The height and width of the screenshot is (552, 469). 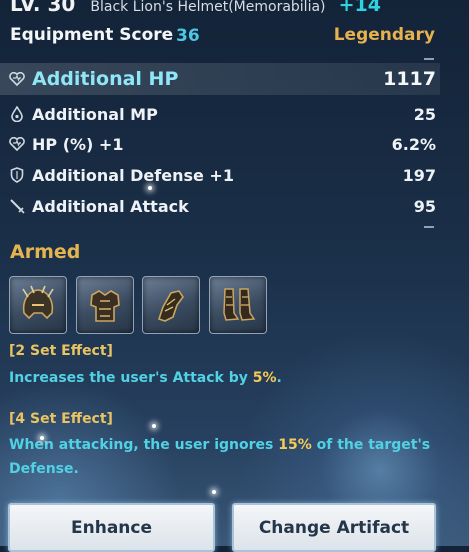 I want to click on enhance-button: Enhance, so click(x=111, y=527).